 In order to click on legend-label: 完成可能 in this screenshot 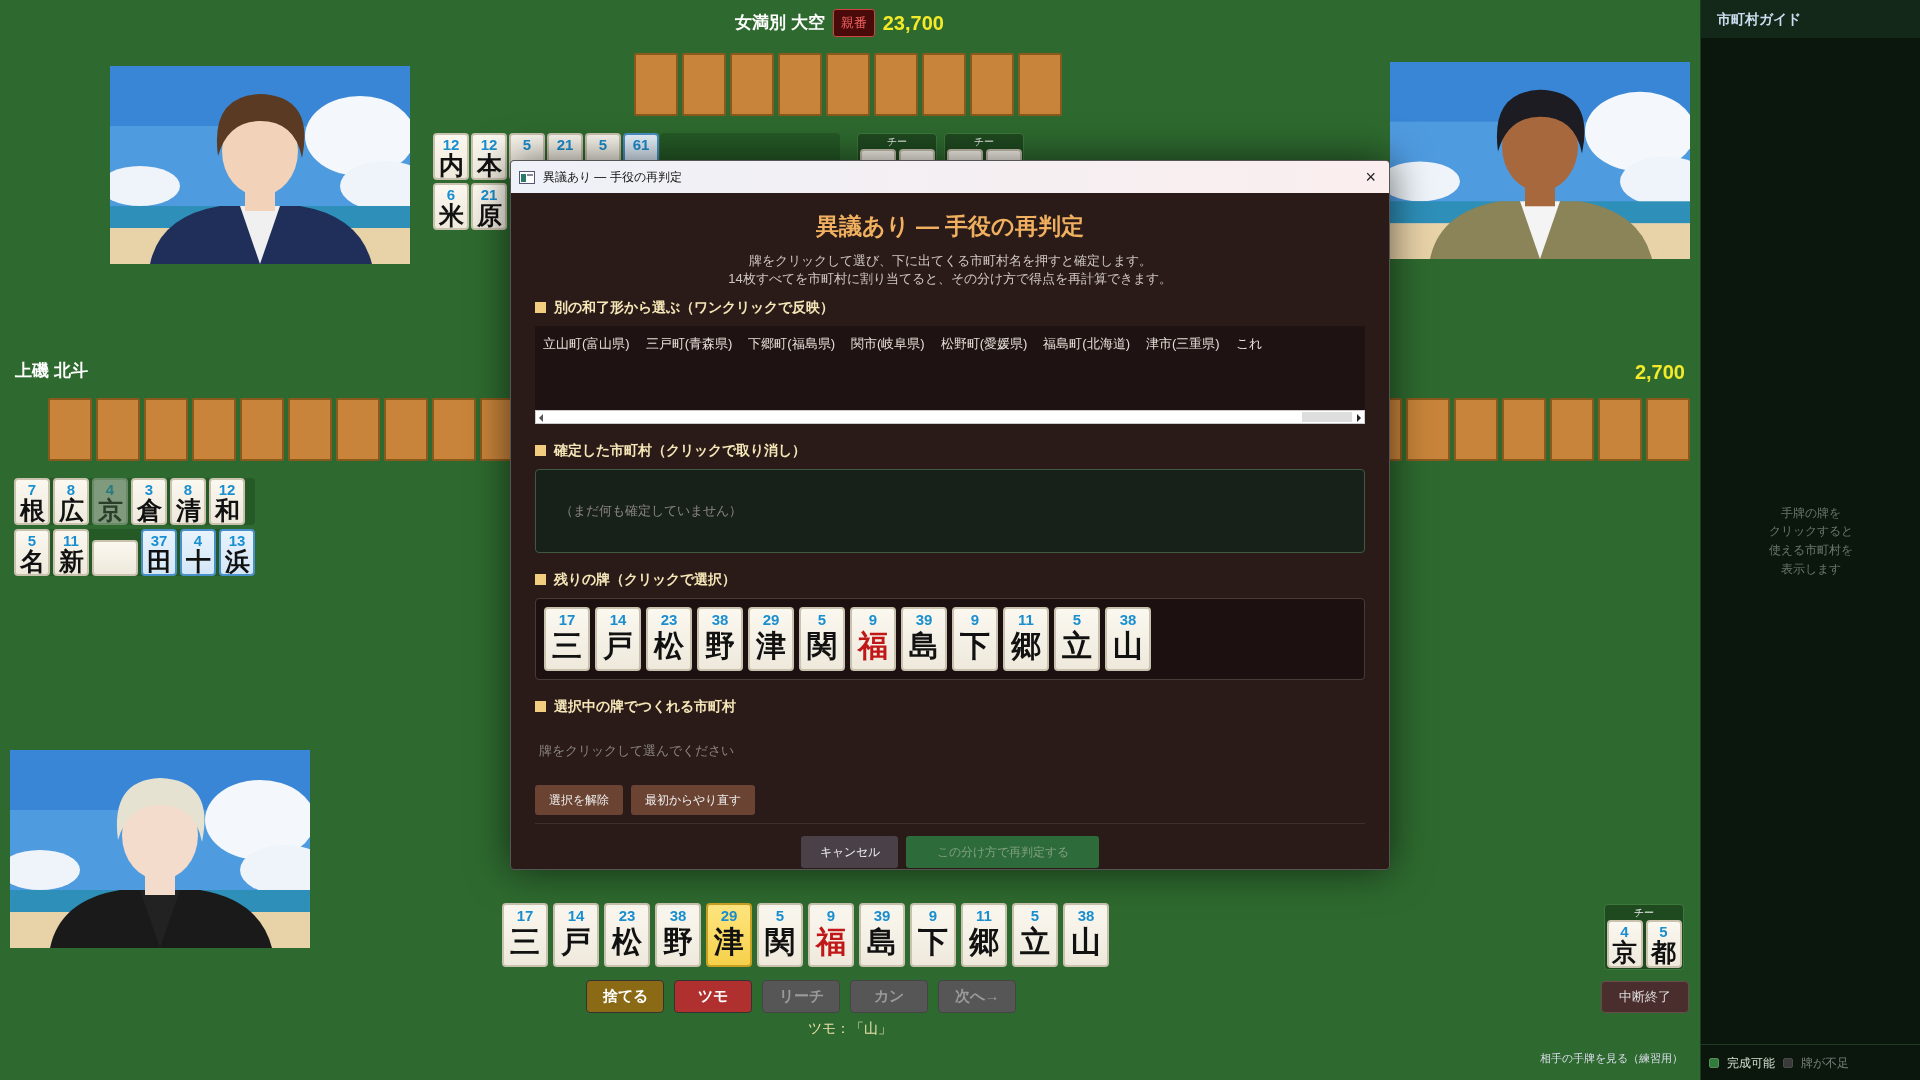, I will do `click(1751, 1063)`.